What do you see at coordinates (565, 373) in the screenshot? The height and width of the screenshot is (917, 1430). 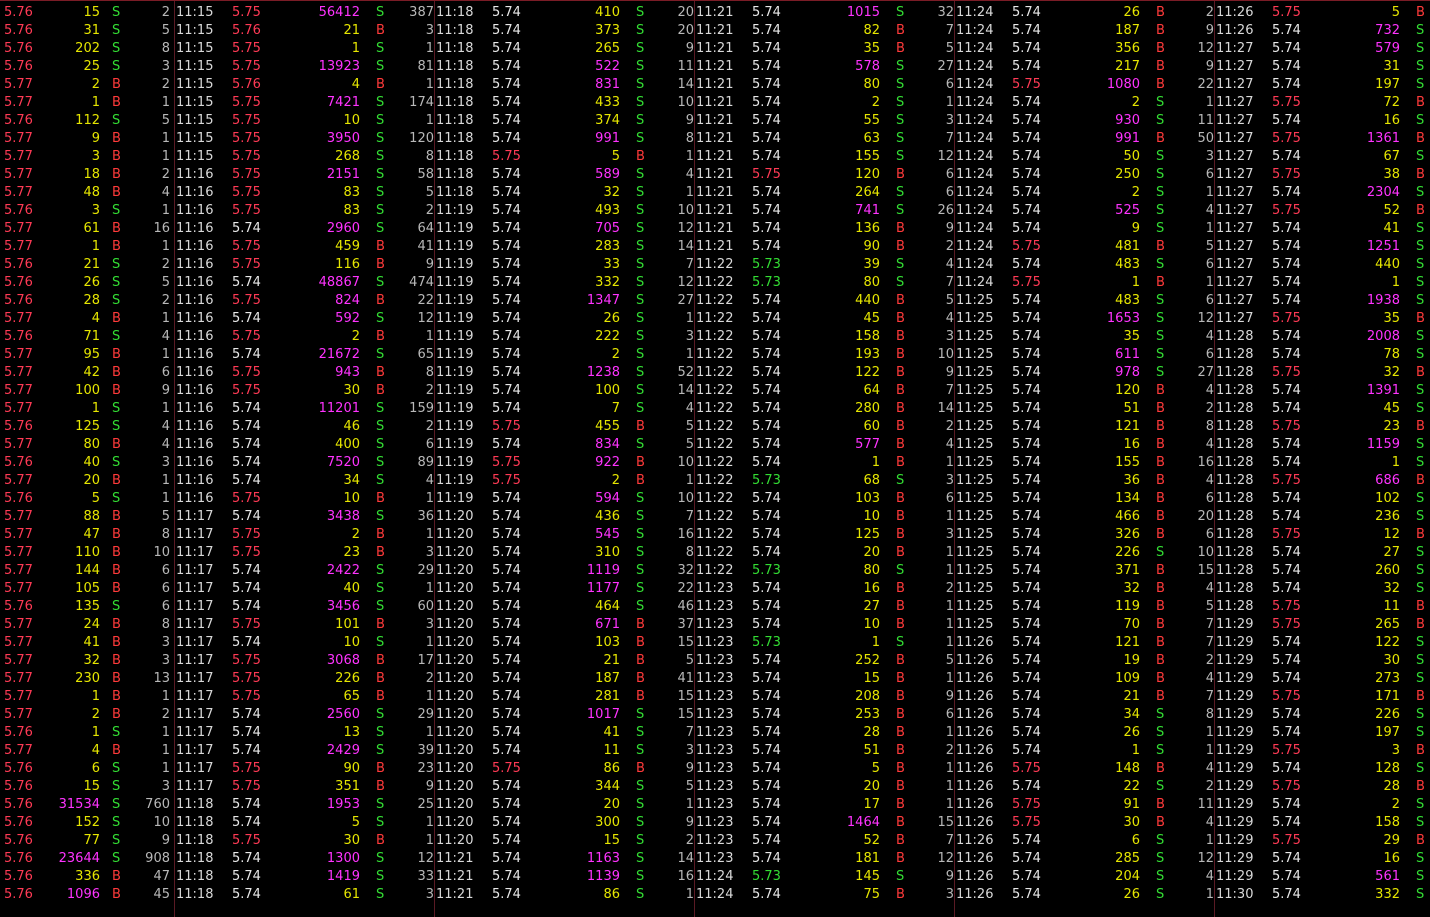 I see `trade-row: 11:19 5.74 1238 S 52` at bounding box center [565, 373].